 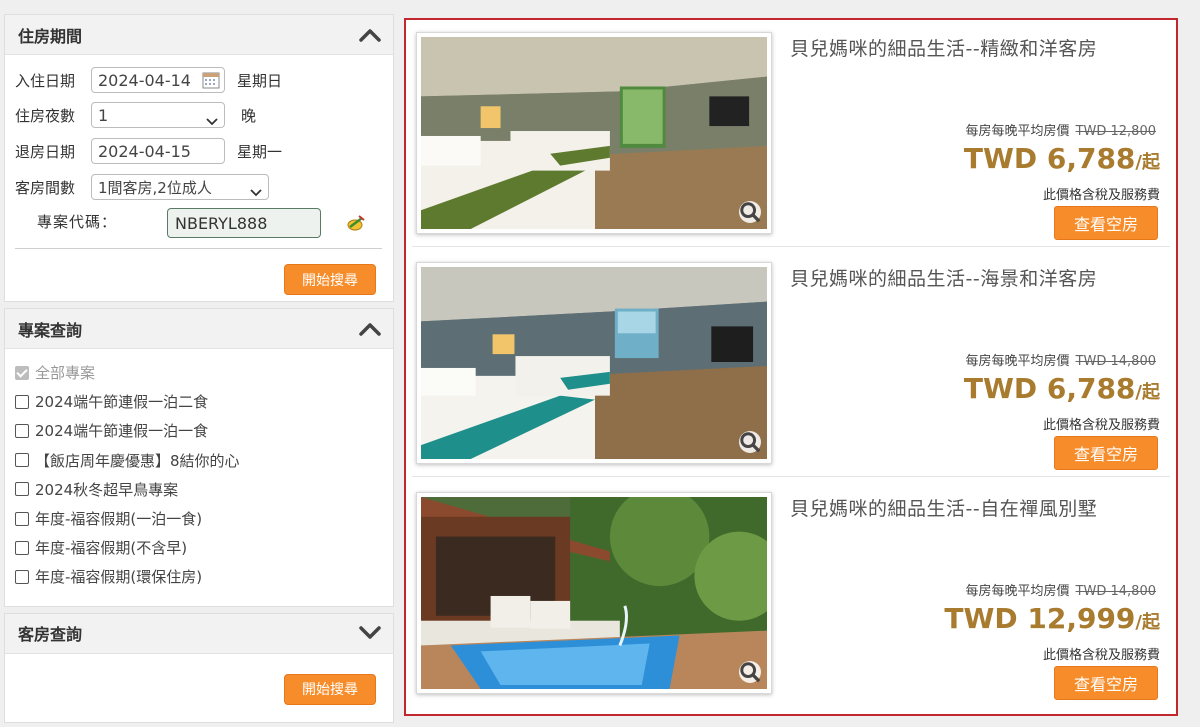 What do you see at coordinates (158, 115) in the screenshot?
I see `nights-select: 1` at bounding box center [158, 115].